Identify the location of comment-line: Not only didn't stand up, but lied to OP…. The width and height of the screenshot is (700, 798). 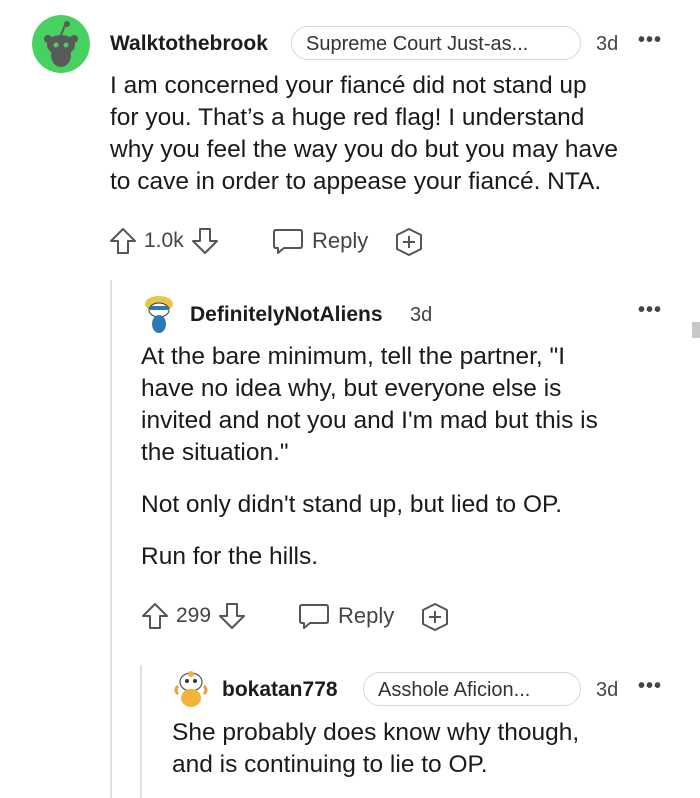
(351, 504).